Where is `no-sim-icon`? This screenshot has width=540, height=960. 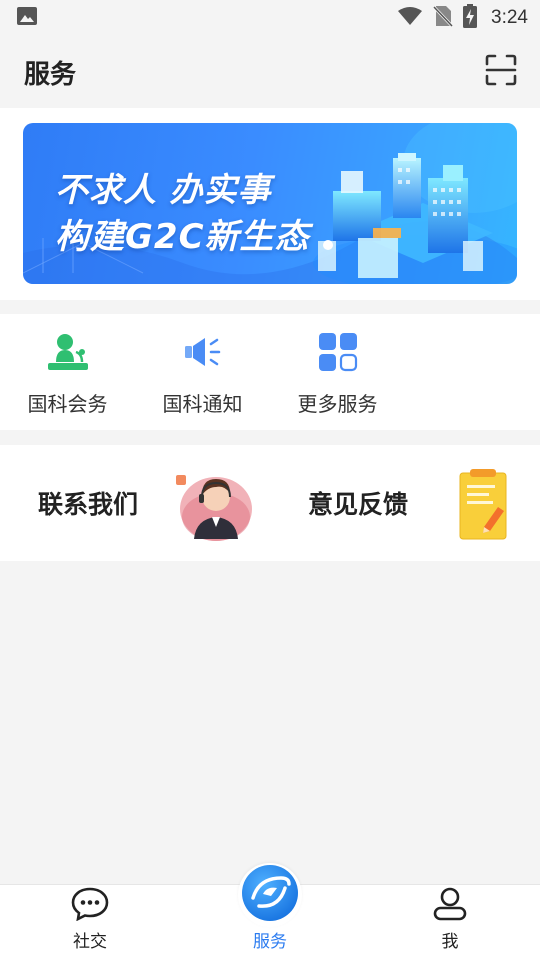
no-sim-icon is located at coordinates (443, 18).